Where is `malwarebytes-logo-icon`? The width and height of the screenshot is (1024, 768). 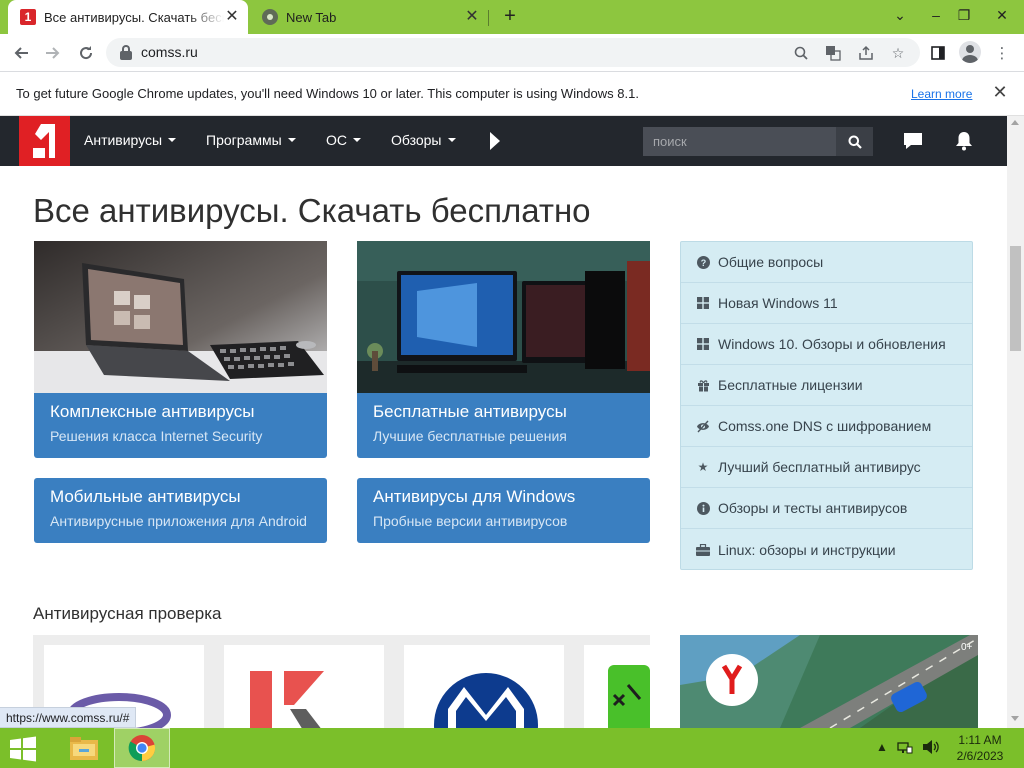
malwarebytes-logo-icon is located at coordinates (486, 700).